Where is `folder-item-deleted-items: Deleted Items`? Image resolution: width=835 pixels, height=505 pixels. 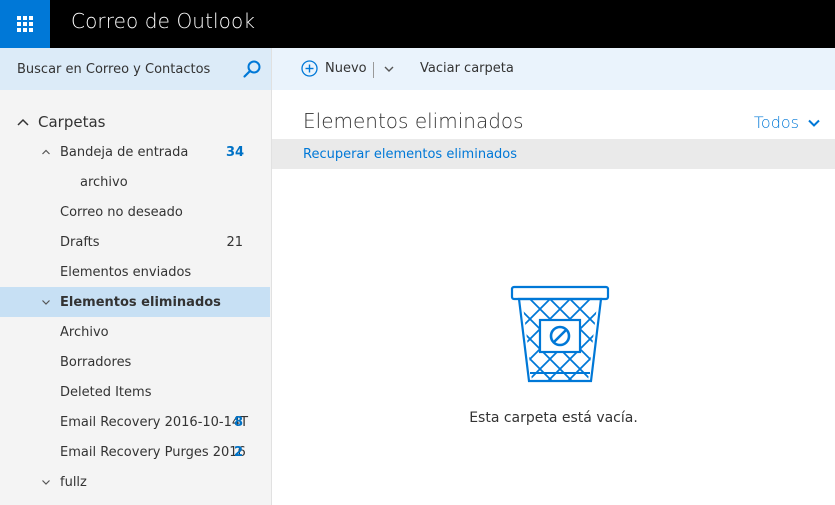 folder-item-deleted-items: Deleted Items is located at coordinates (135, 392).